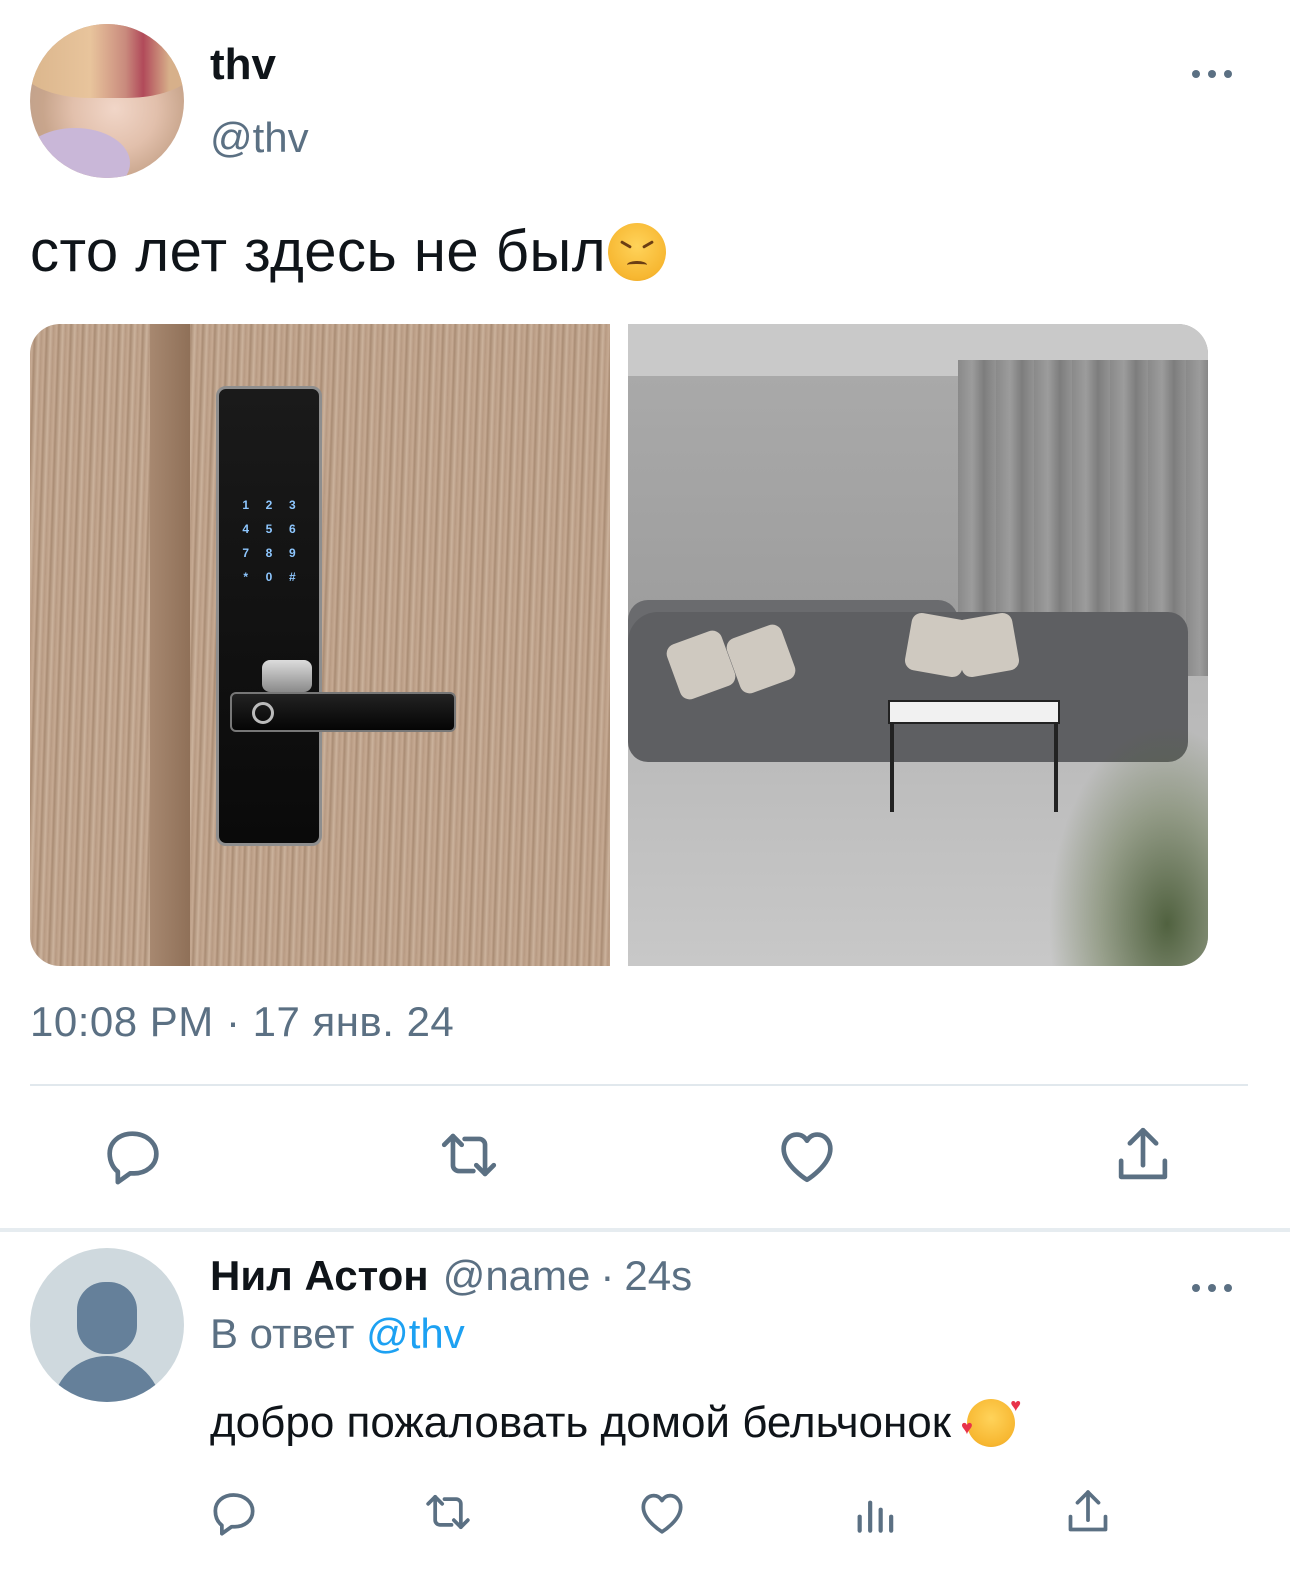 This screenshot has width=1290, height=1584. I want to click on default-avatar-head, so click(107, 1318).